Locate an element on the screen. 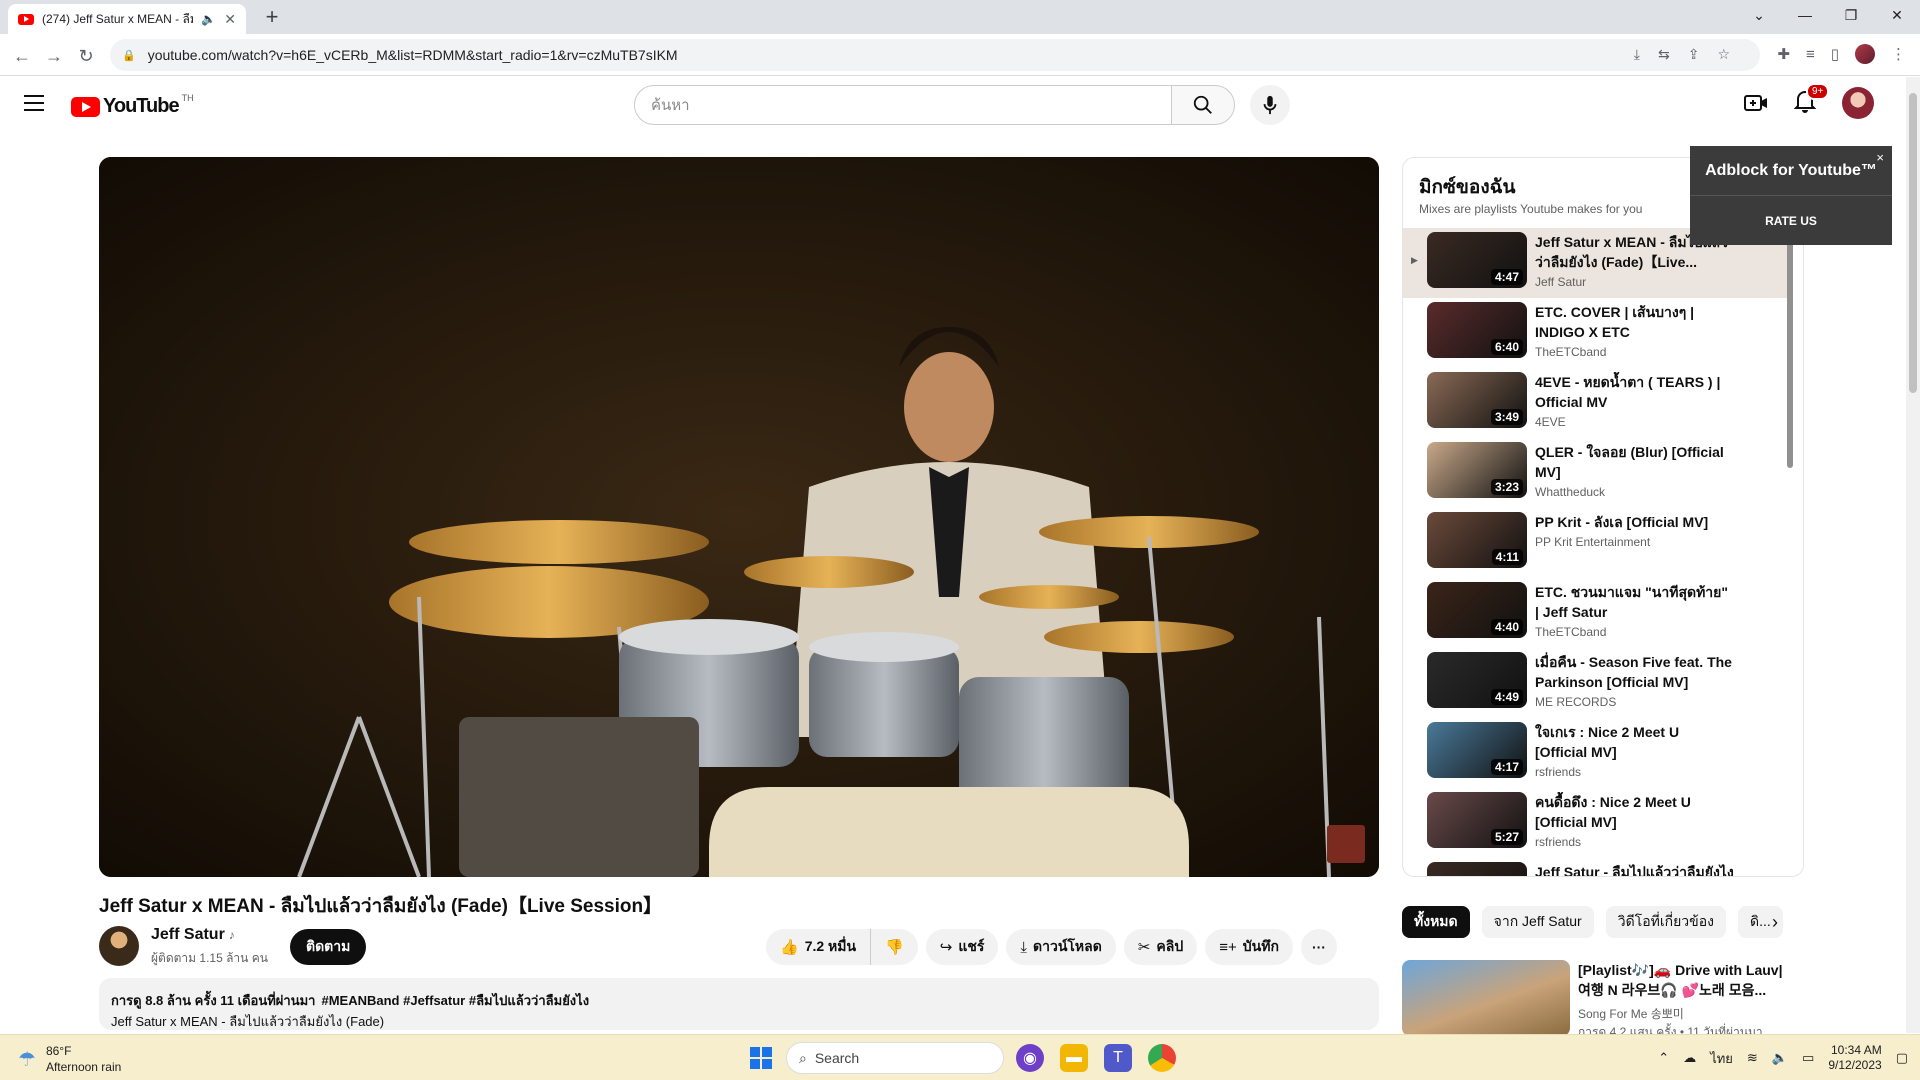 This screenshot has height=1080, width=1920. weather-widget: ☂ 86°F Afternoon rain is located at coordinates (69, 1059).